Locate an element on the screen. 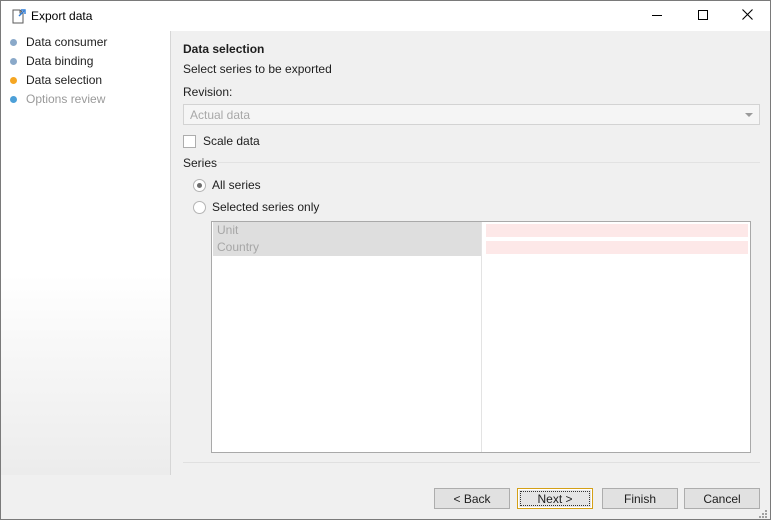  maximize-button is located at coordinates (703, 16).